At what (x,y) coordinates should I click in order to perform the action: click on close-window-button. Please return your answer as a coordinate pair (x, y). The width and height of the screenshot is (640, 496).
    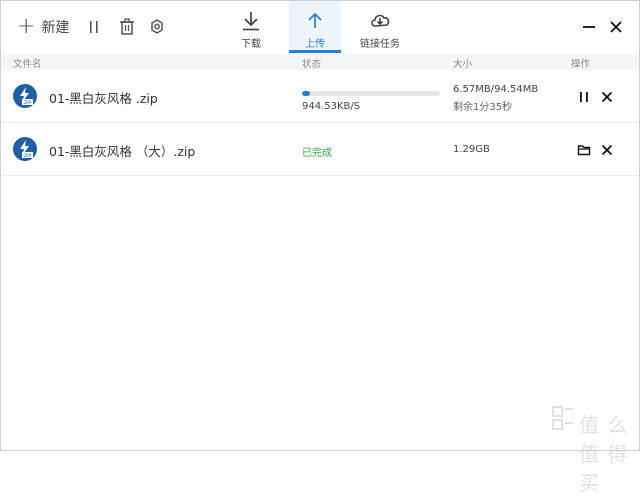
    Looking at the image, I should click on (616, 27).